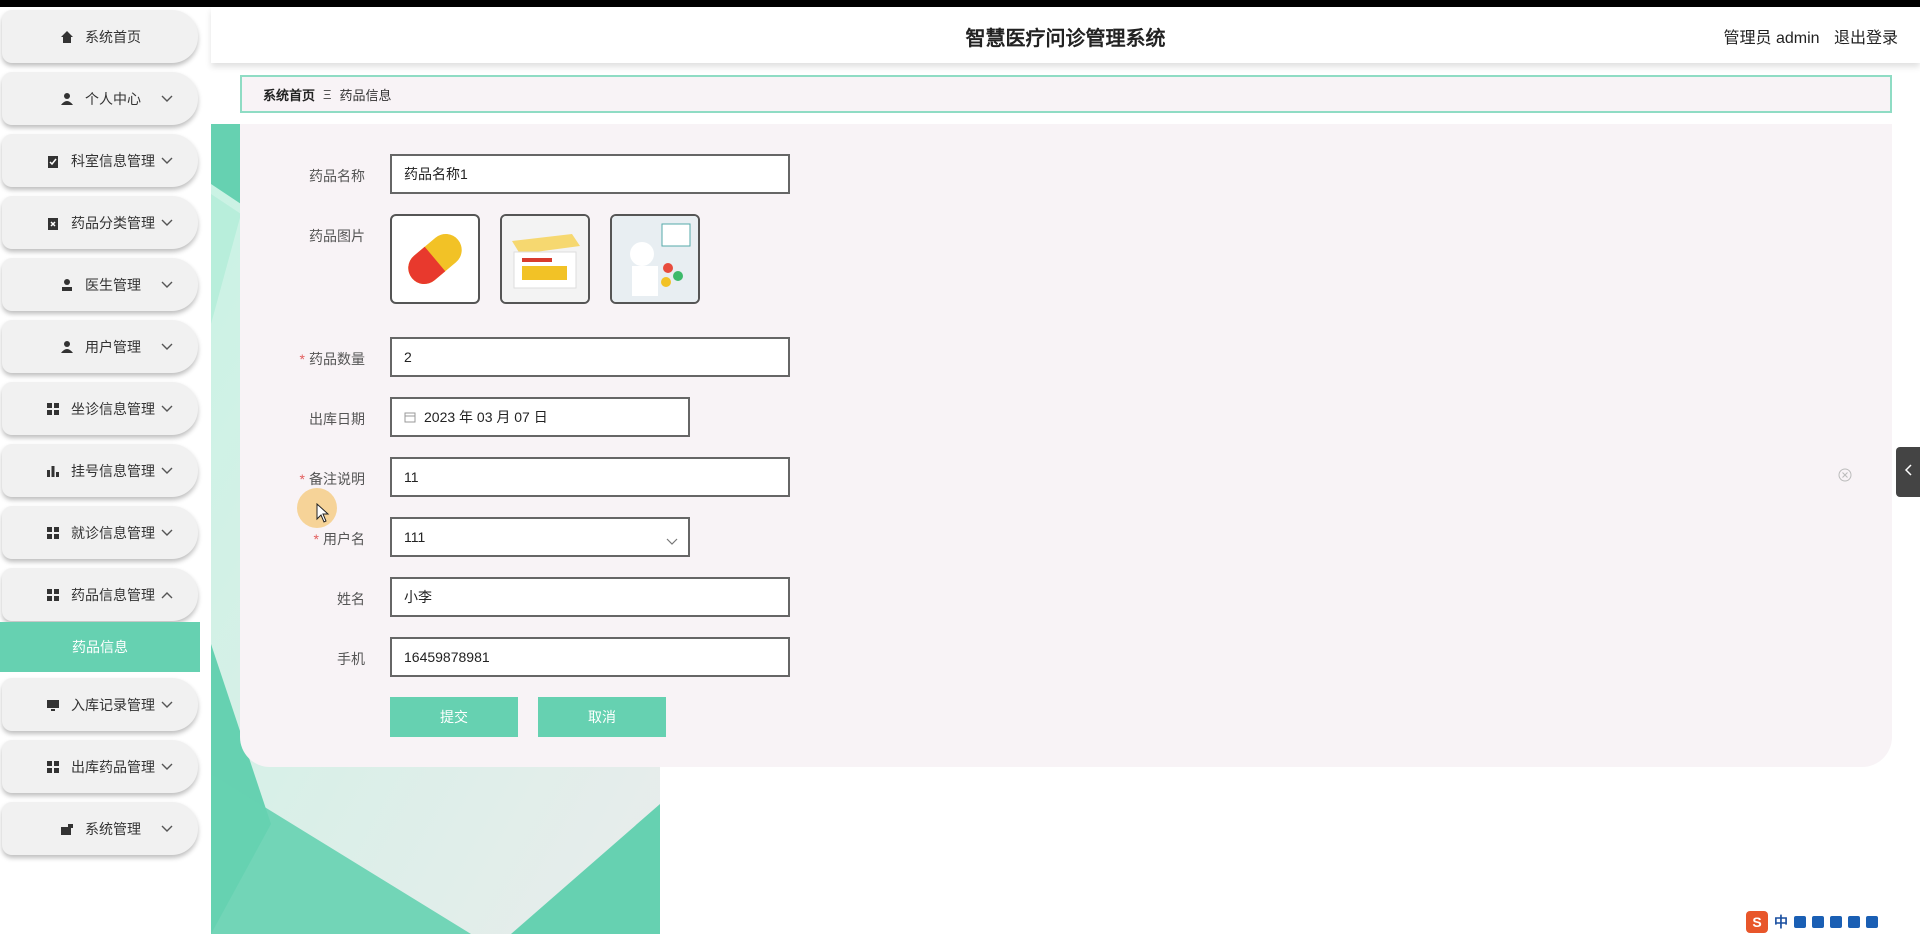 The height and width of the screenshot is (934, 1920). What do you see at coordinates (435, 259) in the screenshot?
I see `pill-capsule-image` at bounding box center [435, 259].